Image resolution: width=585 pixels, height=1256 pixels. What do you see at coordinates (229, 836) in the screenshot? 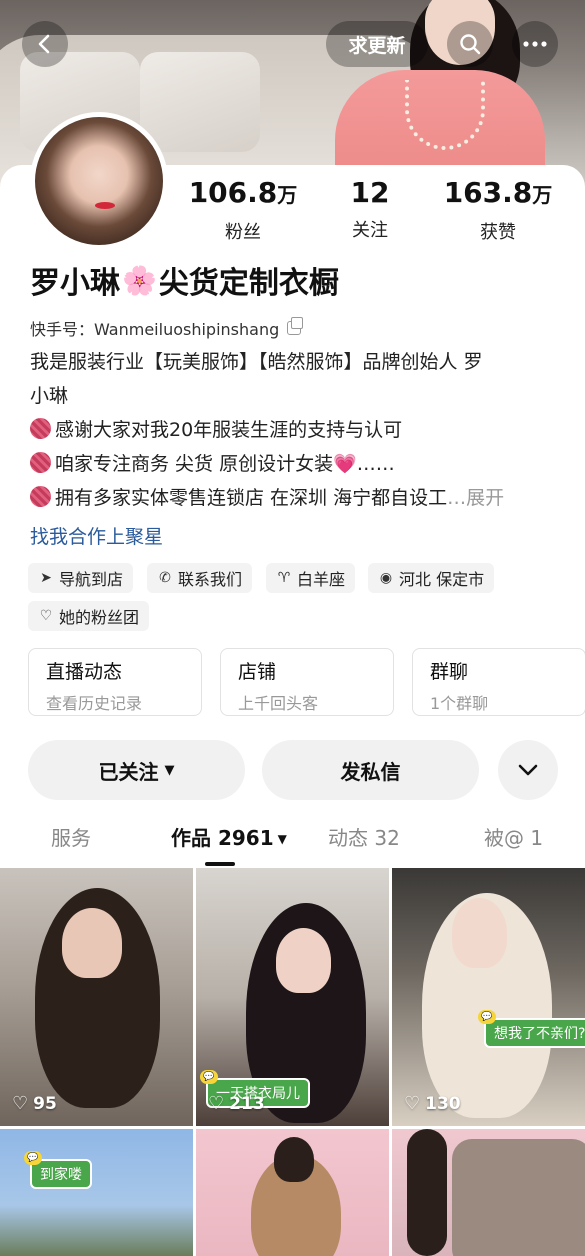
I see `tab-works: 作品 2961 ▼` at bounding box center [229, 836].